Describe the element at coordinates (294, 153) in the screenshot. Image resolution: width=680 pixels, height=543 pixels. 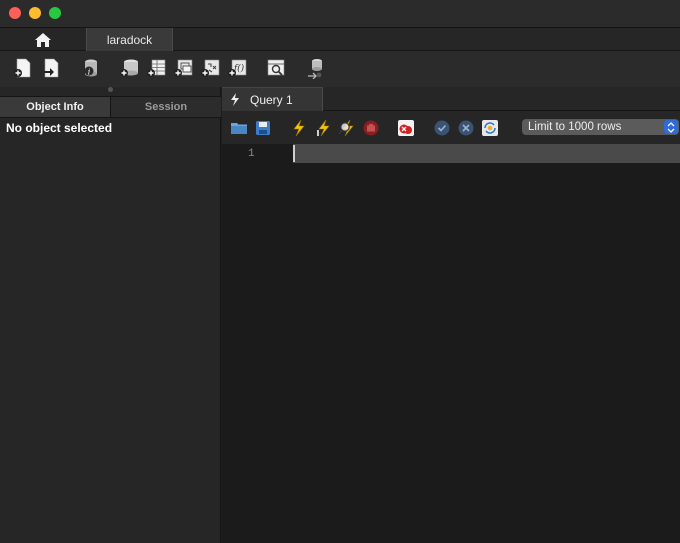
I see `text-caret` at that location.